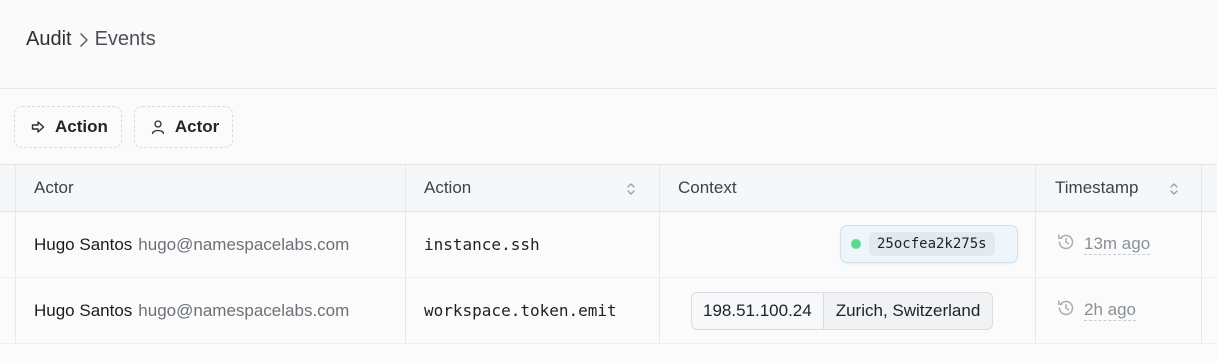 This screenshot has height=361, width=1217. I want to click on column-header-context: Context, so click(707, 187).